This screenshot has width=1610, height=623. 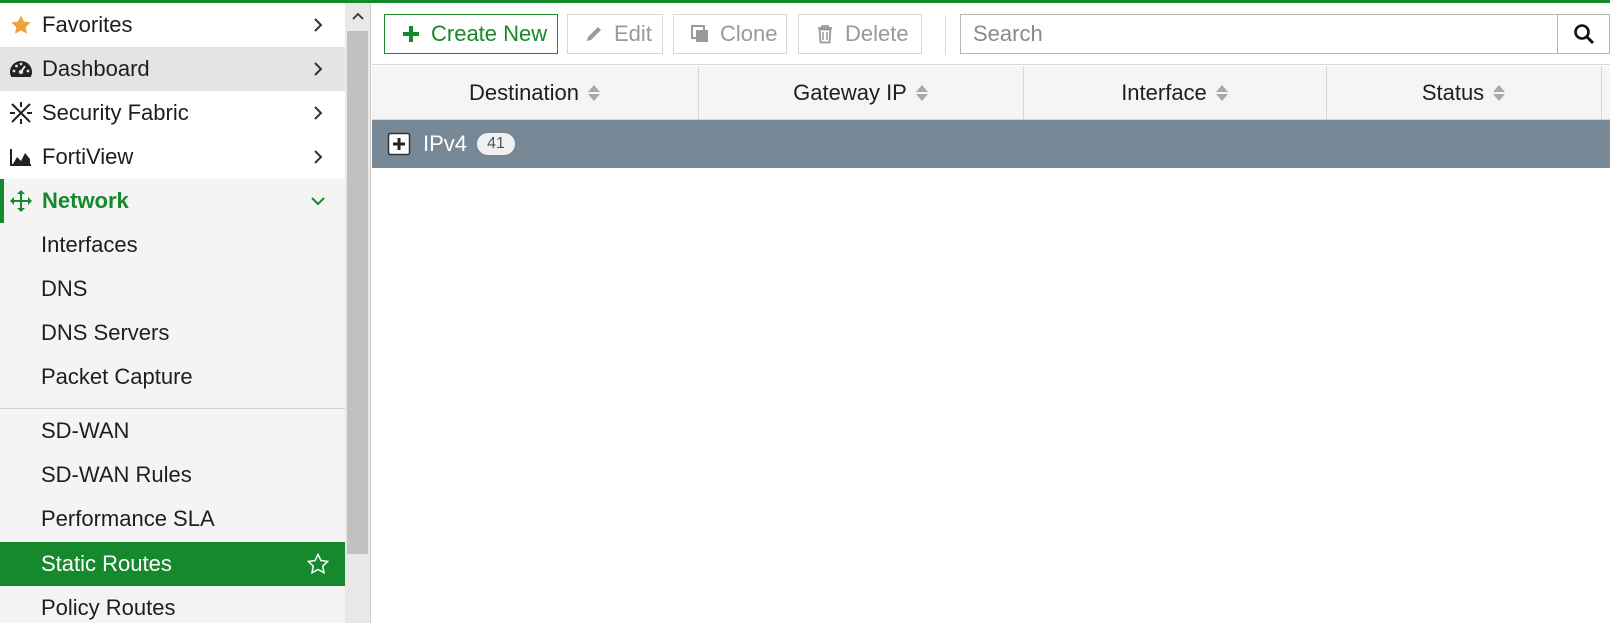 I want to click on sidebar-subitem-performance-sla: Performance SLA, so click(x=172, y=519).